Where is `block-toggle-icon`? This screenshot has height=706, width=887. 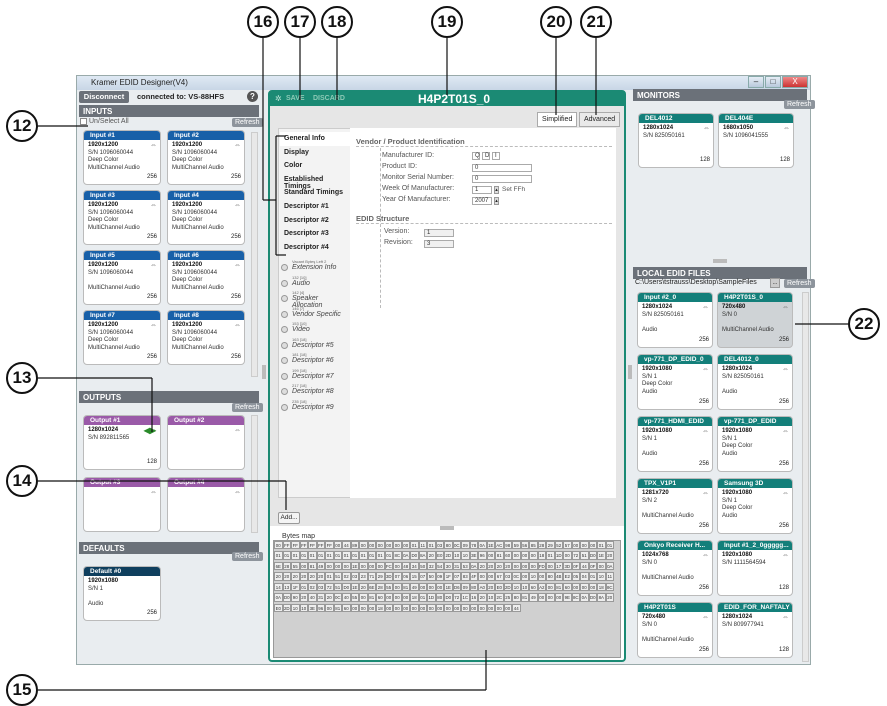 block-toggle-icon is located at coordinates (284, 329).